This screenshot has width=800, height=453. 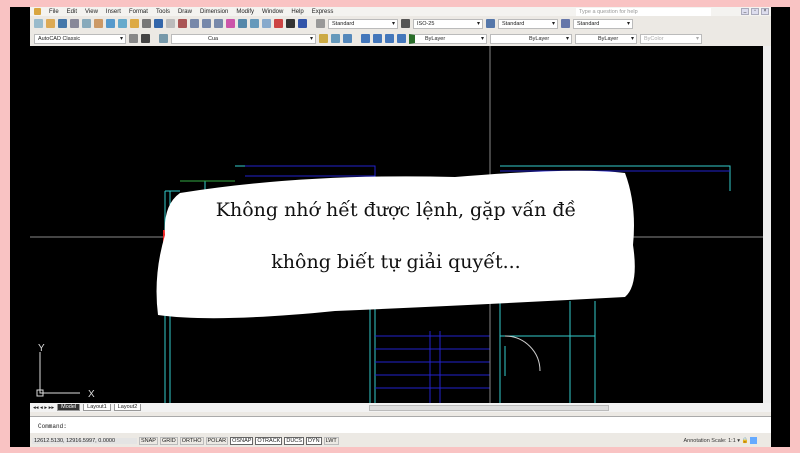 What do you see at coordinates (347, 38) in the screenshot?
I see `layer-state-icon` at bounding box center [347, 38].